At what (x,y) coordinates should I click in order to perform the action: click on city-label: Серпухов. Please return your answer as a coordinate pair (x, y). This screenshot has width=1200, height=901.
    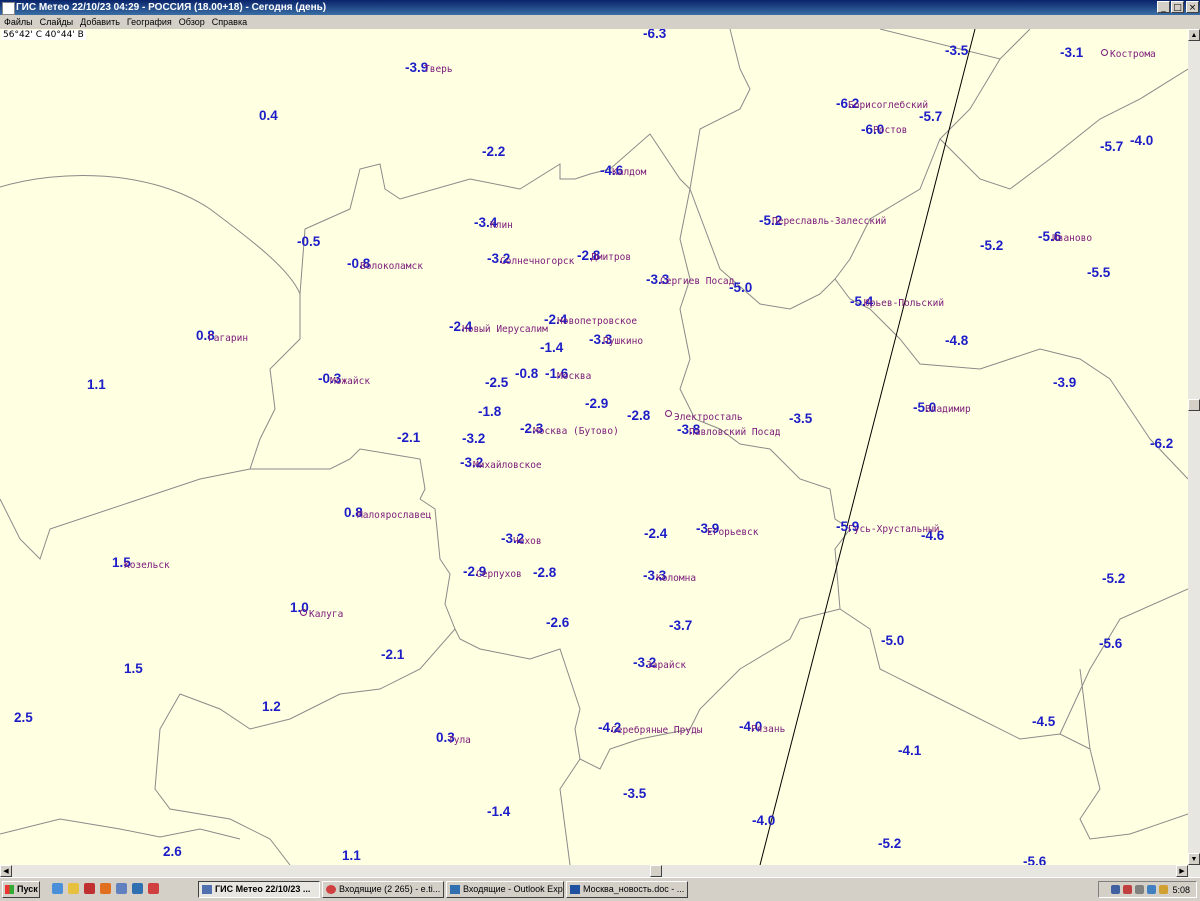
    Looking at the image, I should click on (499, 574).